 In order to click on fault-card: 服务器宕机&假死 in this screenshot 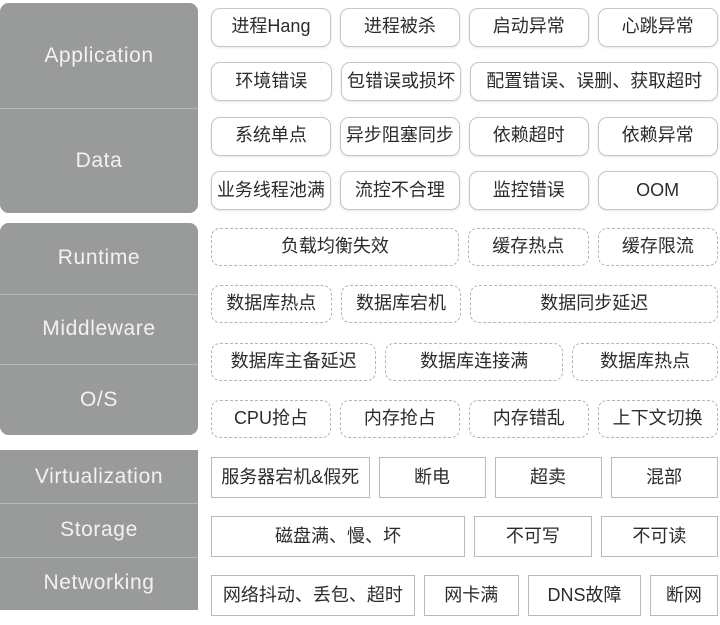, I will do `click(290, 477)`.